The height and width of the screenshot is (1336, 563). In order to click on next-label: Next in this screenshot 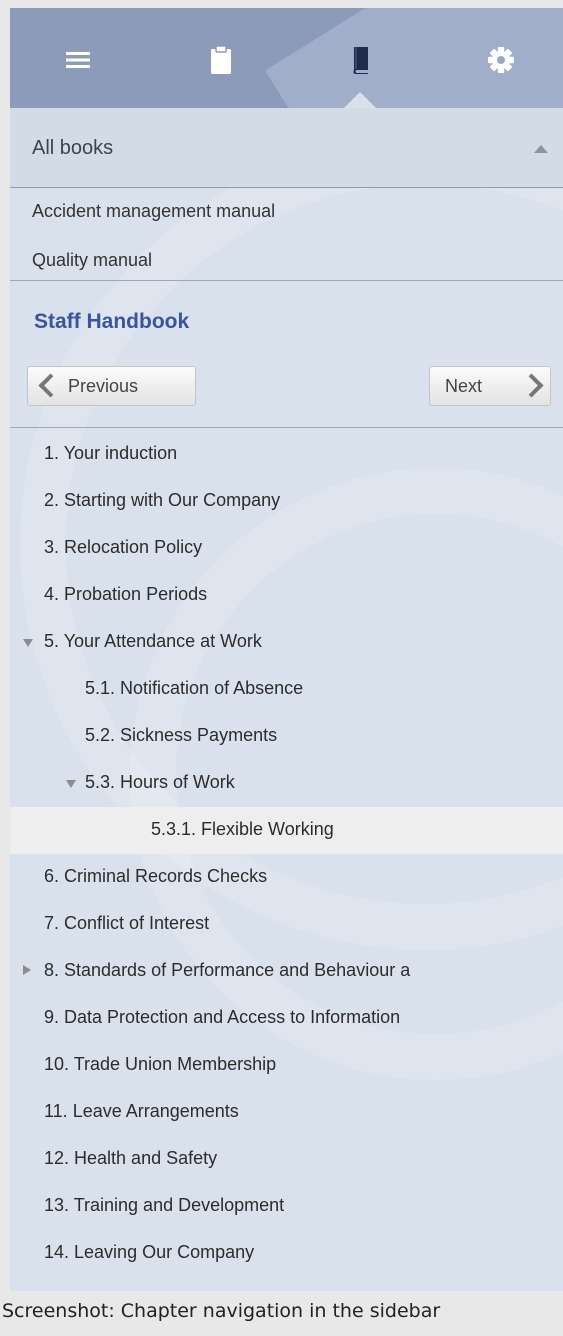, I will do `click(464, 386)`.